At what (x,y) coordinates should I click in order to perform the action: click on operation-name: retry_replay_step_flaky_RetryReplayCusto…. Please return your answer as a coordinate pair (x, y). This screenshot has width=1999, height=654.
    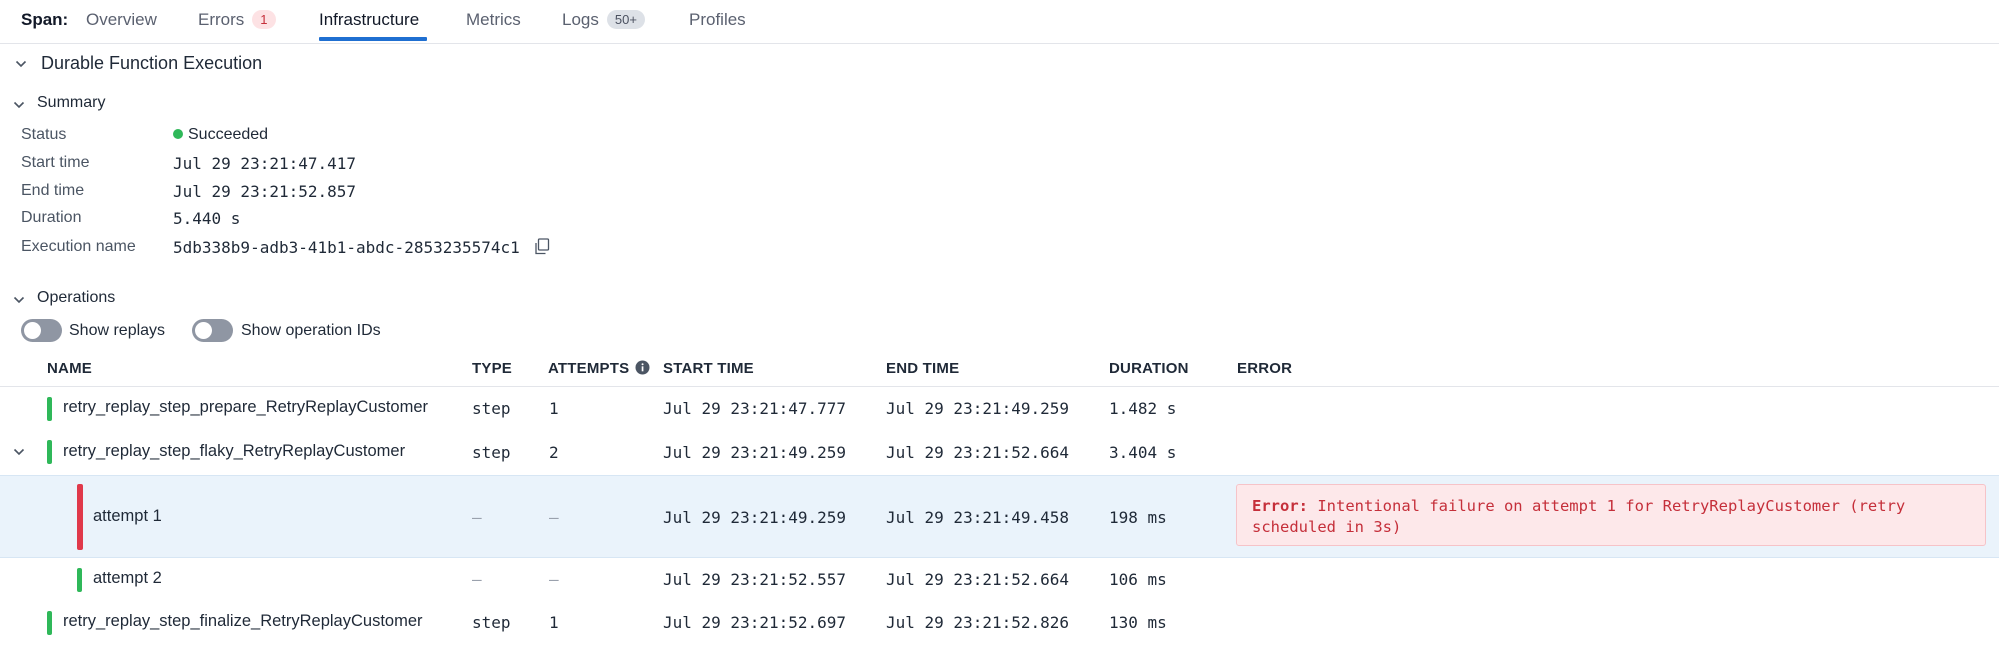
    Looking at the image, I should click on (234, 451).